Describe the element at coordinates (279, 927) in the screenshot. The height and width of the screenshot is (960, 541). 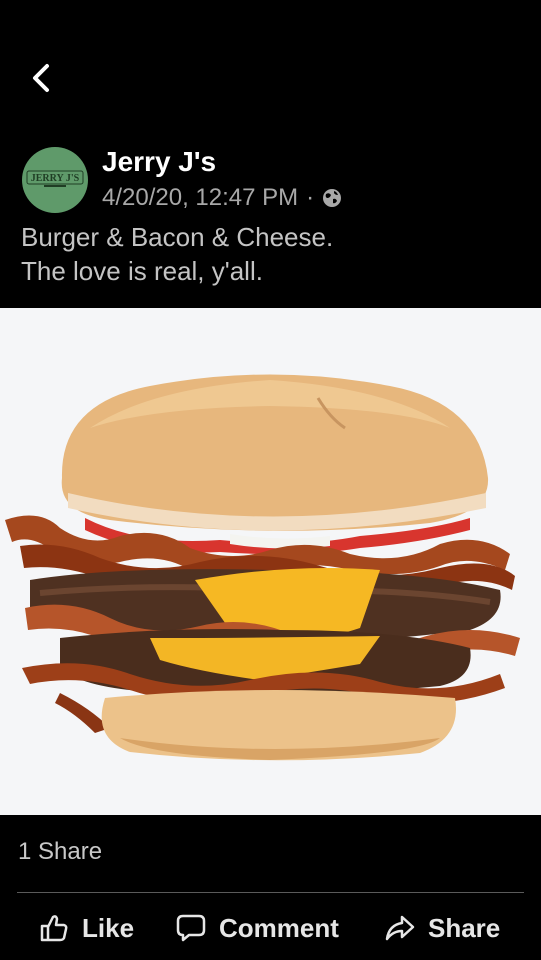
I see `comment-label: Comment` at that location.